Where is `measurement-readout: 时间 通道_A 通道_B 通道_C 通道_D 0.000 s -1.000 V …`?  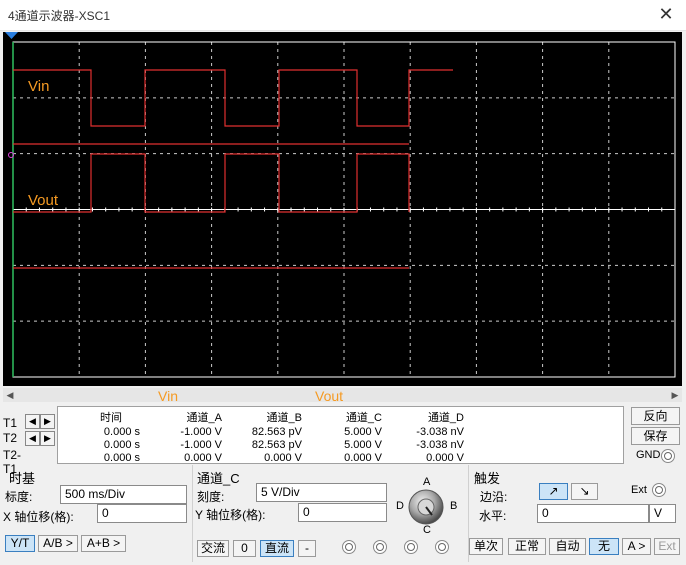 measurement-readout: 时间 通道_A 通道_B 通道_C 通道_D 0.000 s -1.000 V … is located at coordinates (340, 435).